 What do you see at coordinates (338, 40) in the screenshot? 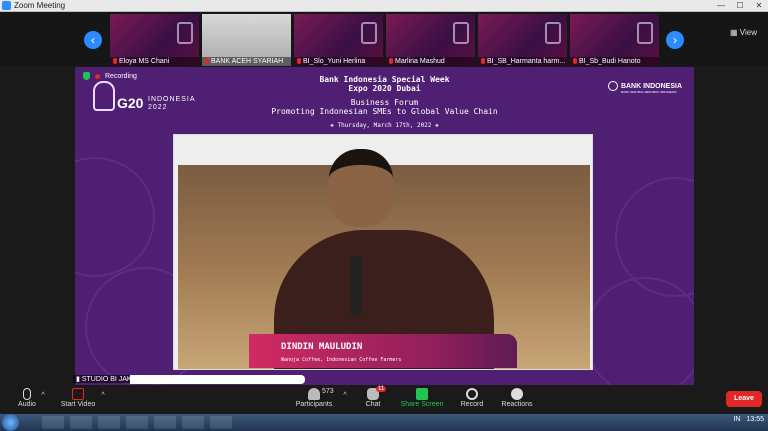
I see `participant-thumb: BI_Slo_Yuni Herlina` at bounding box center [338, 40].